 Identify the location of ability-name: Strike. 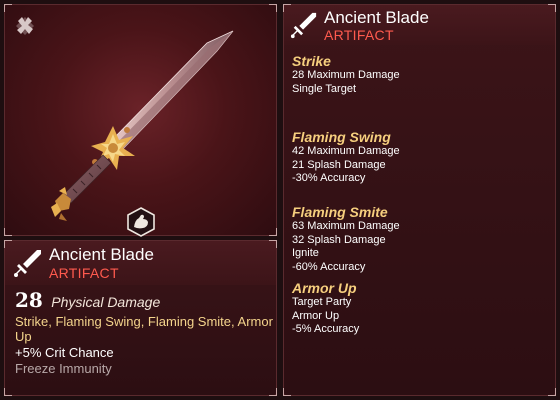
(311, 61).